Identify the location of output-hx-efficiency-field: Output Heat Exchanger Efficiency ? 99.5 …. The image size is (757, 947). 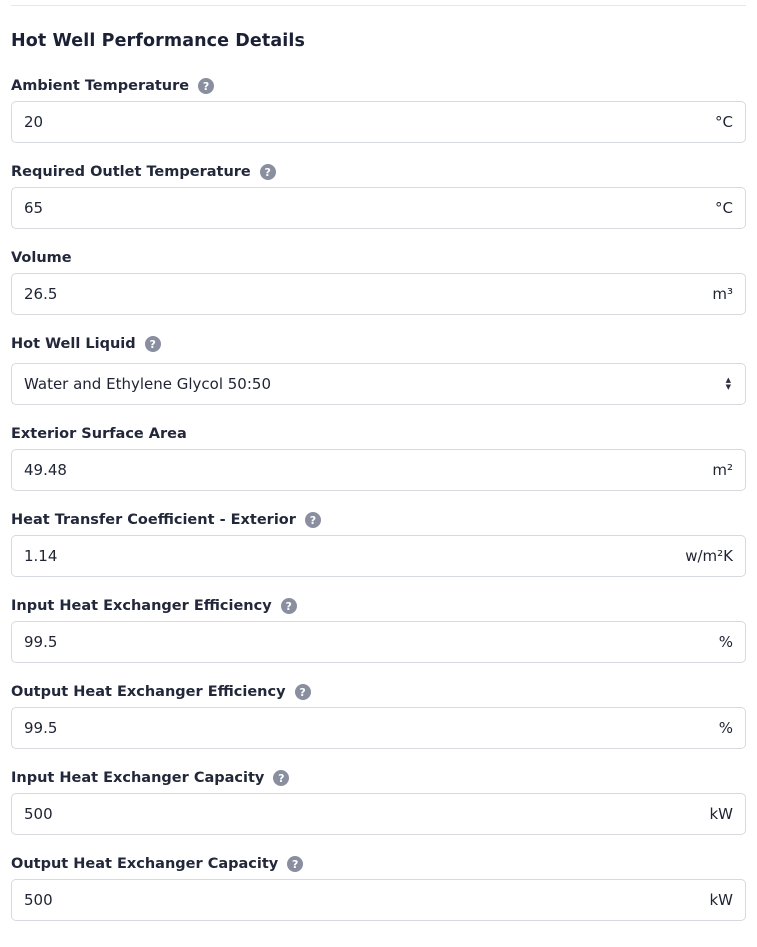
(378, 714).